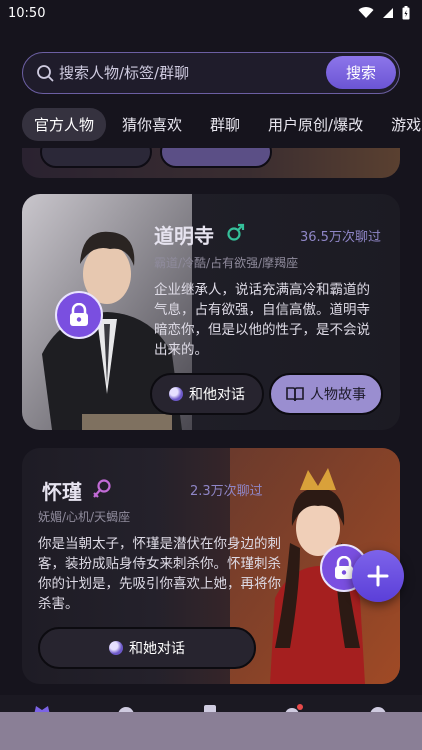  I want to click on chat-count: 36.5万次聊过, so click(340, 237).